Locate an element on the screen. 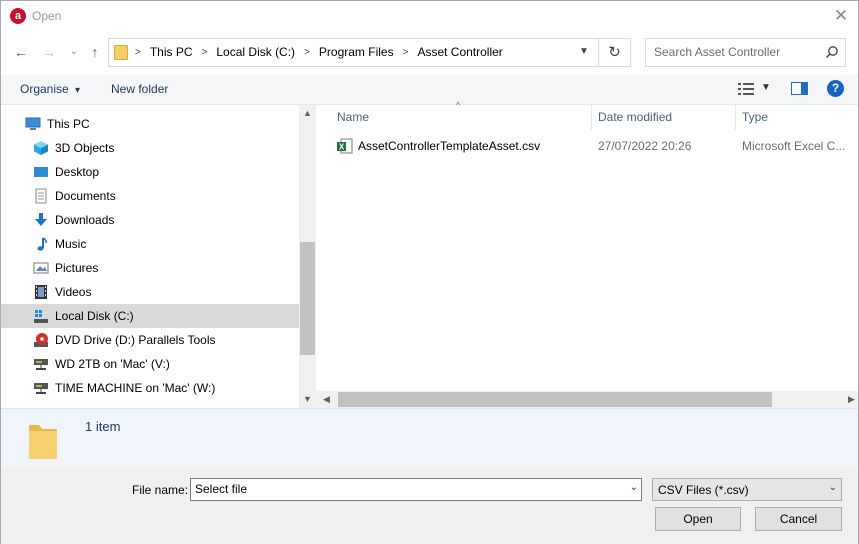 This screenshot has width=859, height=544. dvd-drive-icon is located at coordinates (41, 340).